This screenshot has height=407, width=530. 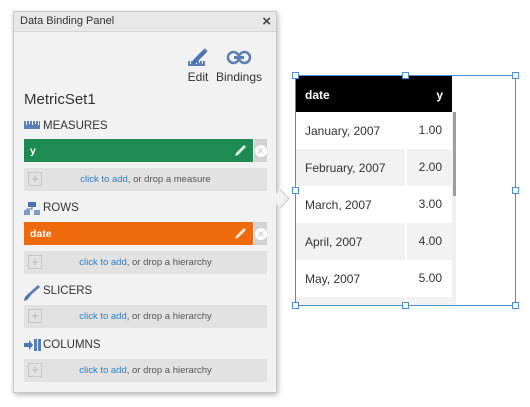 What do you see at coordinates (138, 150) in the screenshot?
I see `measure-field-y: y` at bounding box center [138, 150].